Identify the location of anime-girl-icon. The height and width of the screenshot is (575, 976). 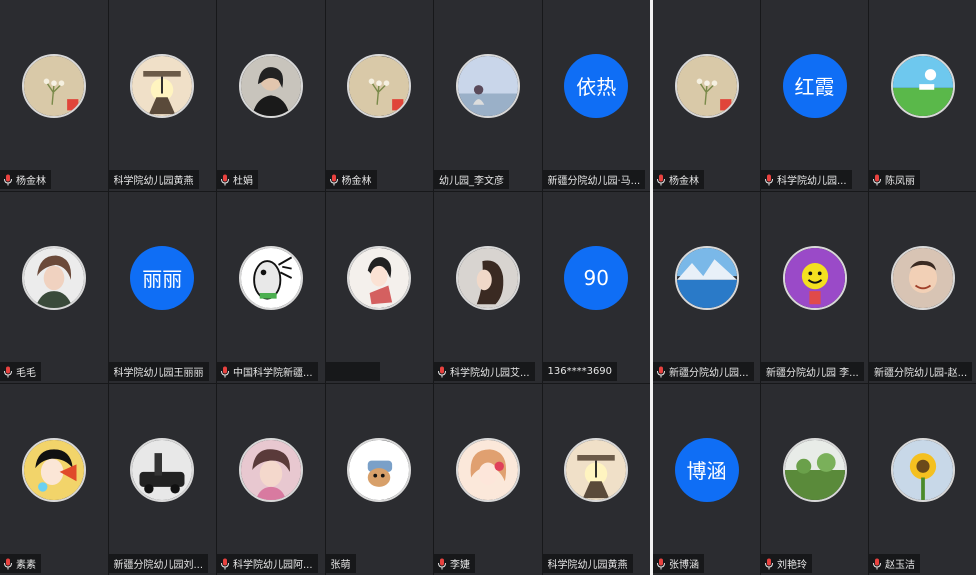
(379, 277).